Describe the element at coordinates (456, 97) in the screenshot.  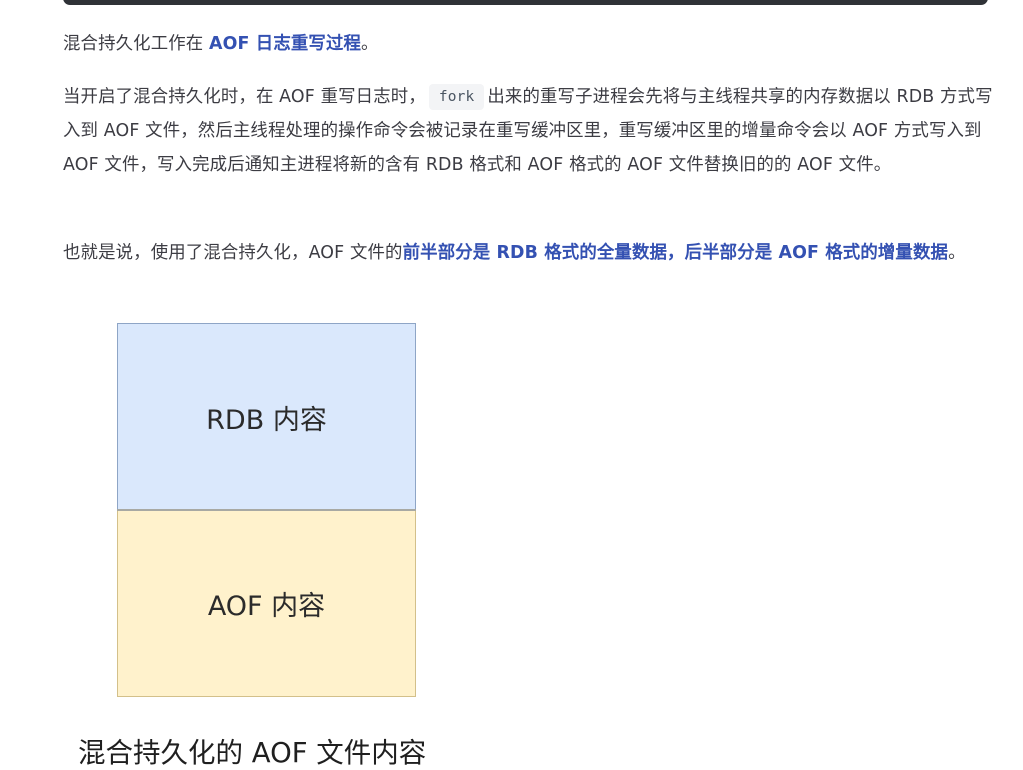
I see `inline-code-fork: fork` at that location.